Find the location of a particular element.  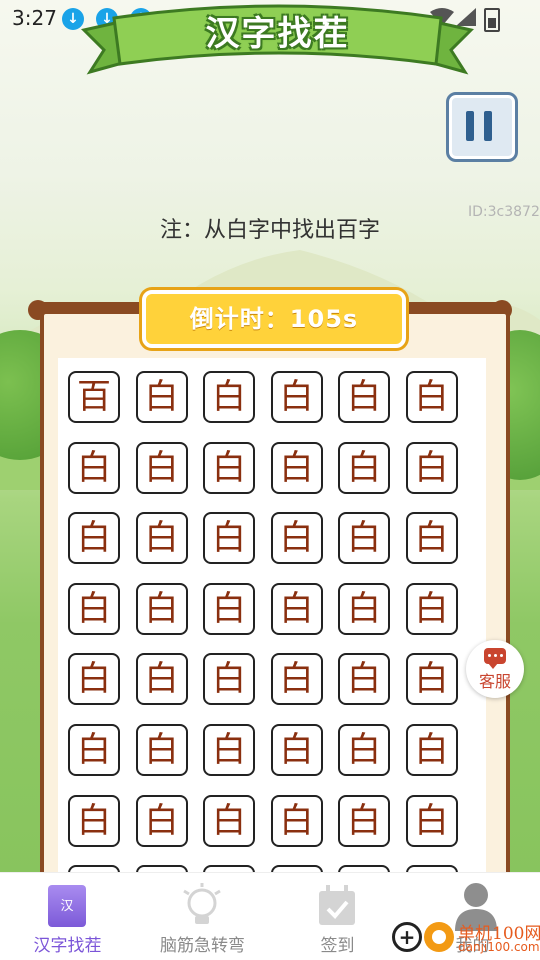

watermark-logo-icon is located at coordinates (439, 937).